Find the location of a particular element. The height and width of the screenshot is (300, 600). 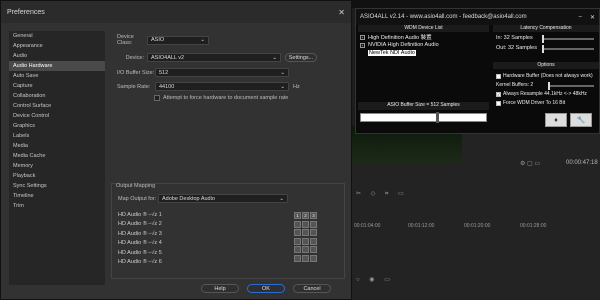

asio-buffer-header: ASIO Buffer Size = 512 Samples is located at coordinates (423, 106).